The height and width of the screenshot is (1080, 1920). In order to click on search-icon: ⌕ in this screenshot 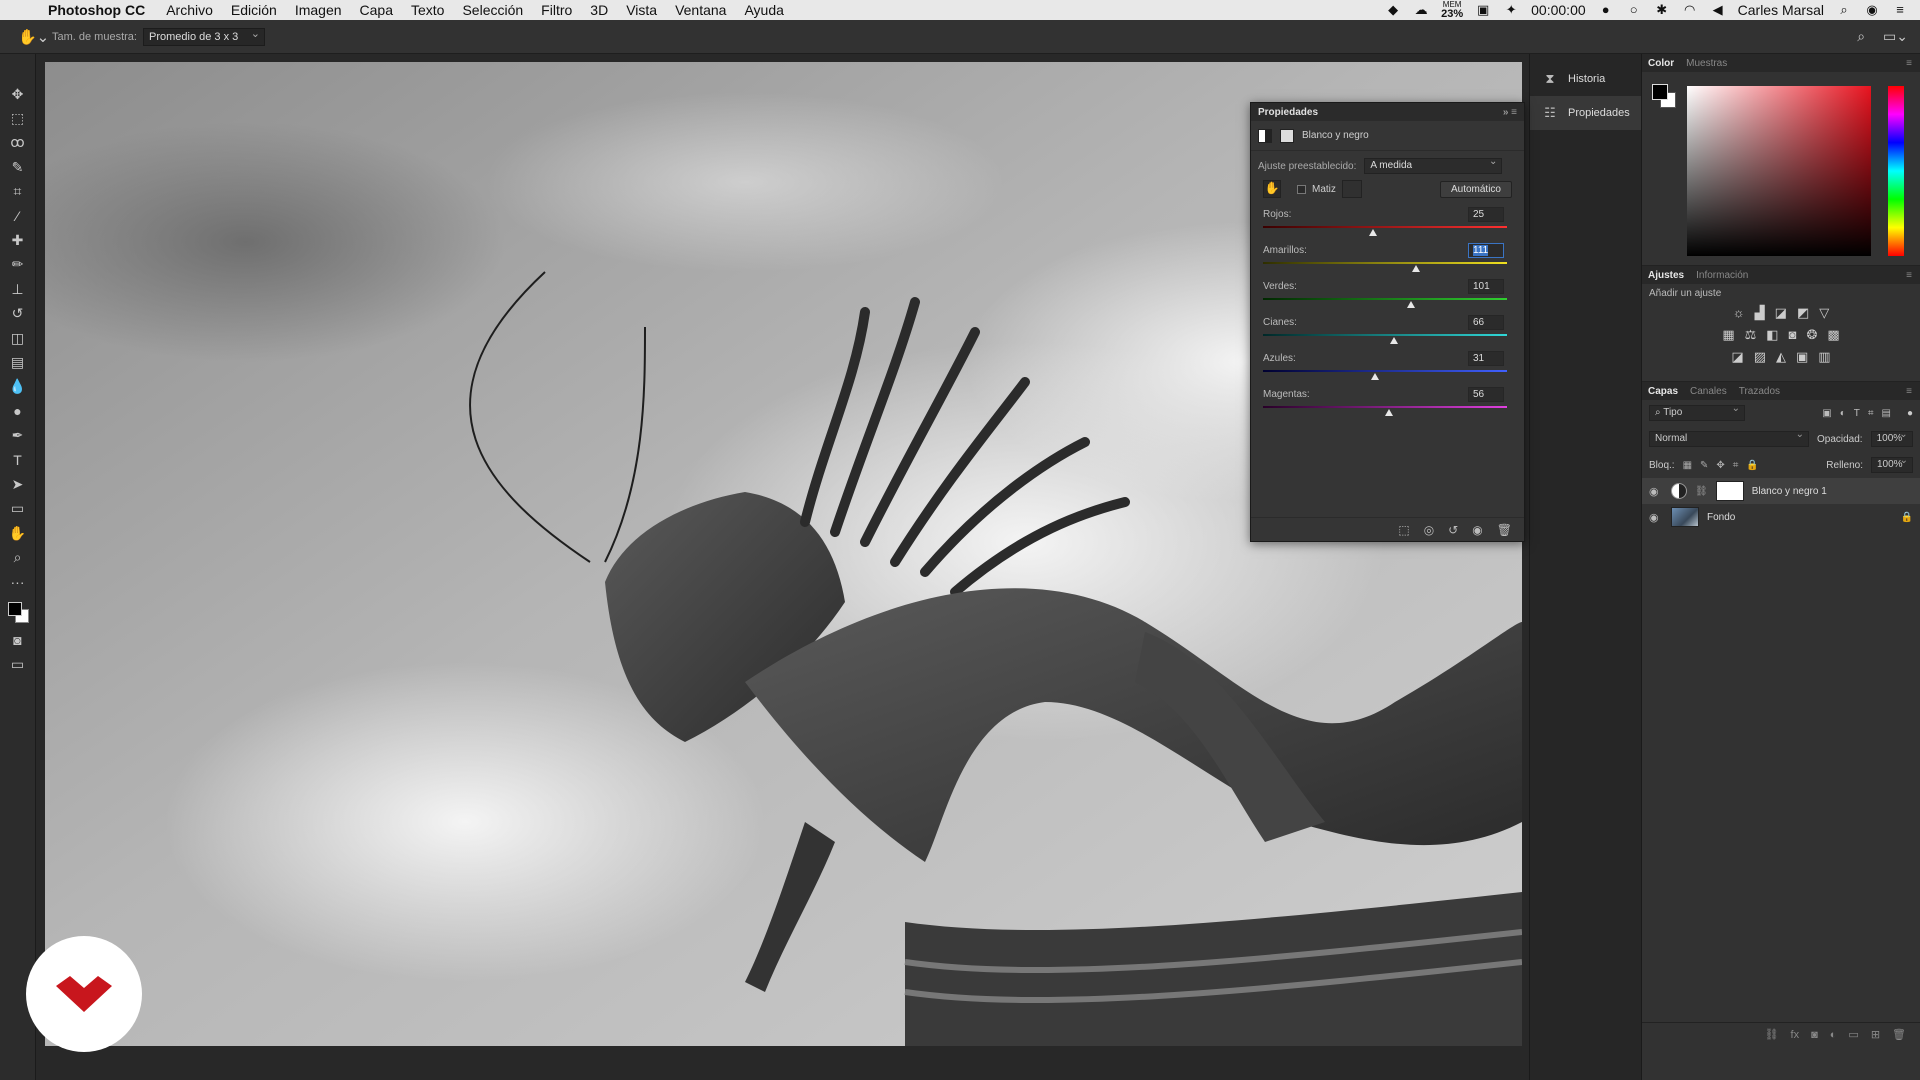, I will do `click(1861, 36)`.